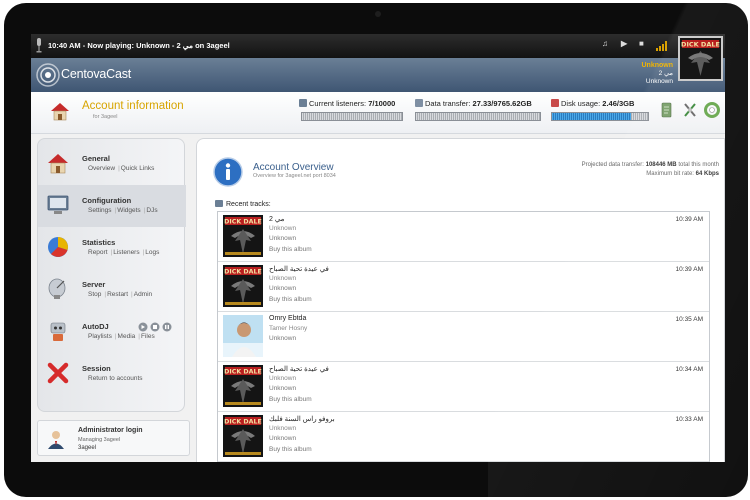 This screenshot has width=750, height=500. What do you see at coordinates (243, 336) in the screenshot?
I see `album-cover` at bounding box center [243, 336].